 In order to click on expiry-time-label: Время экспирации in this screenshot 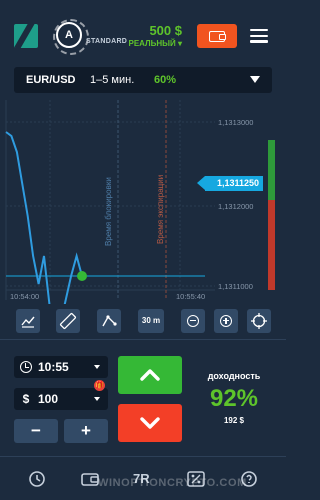, I will do `click(160, 209)`.